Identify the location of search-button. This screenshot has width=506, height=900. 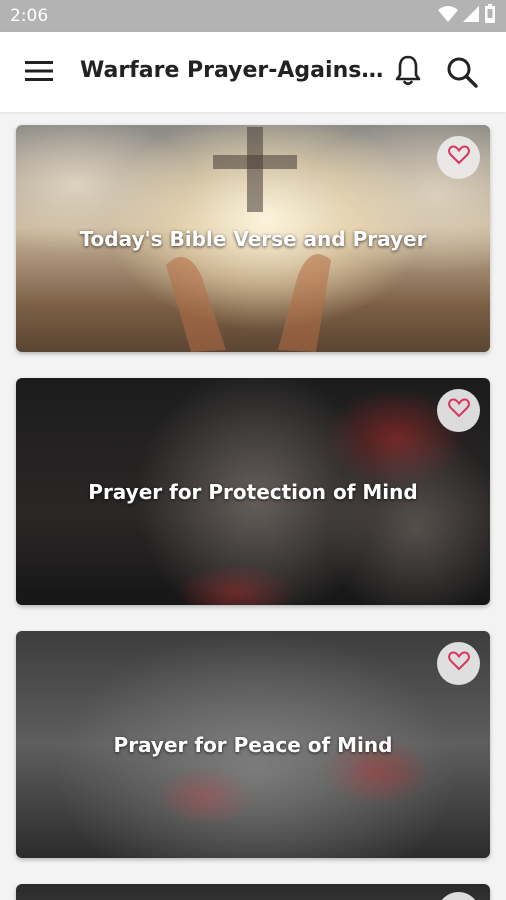
(462, 74).